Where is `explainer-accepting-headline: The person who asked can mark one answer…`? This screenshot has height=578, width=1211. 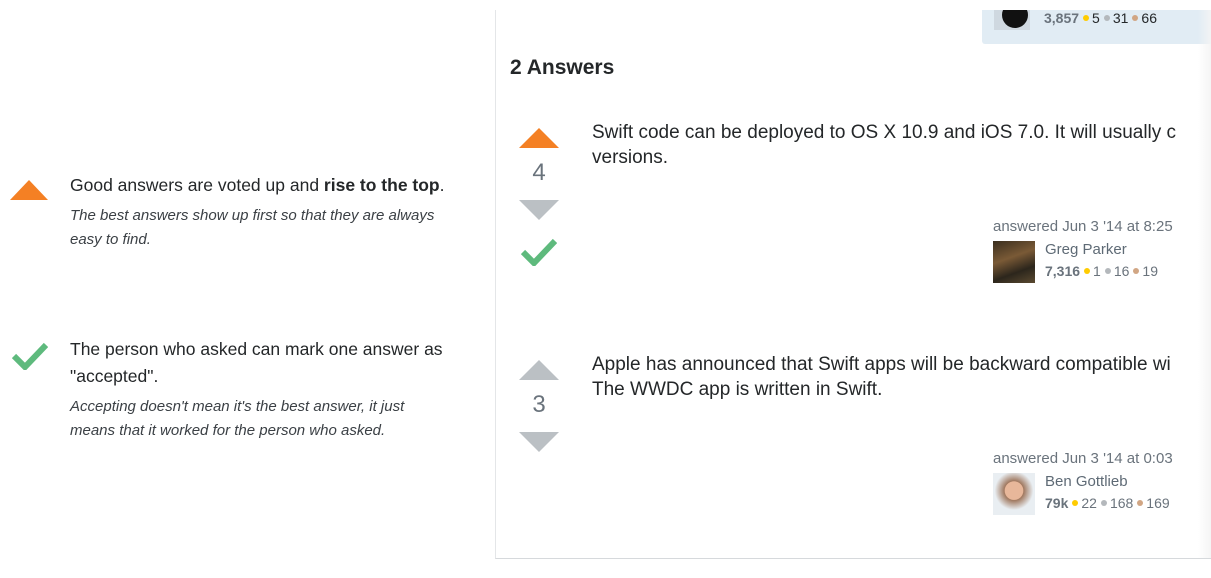
explainer-accepting-headline: The person who asked can mark one answer… is located at coordinates (256, 362).